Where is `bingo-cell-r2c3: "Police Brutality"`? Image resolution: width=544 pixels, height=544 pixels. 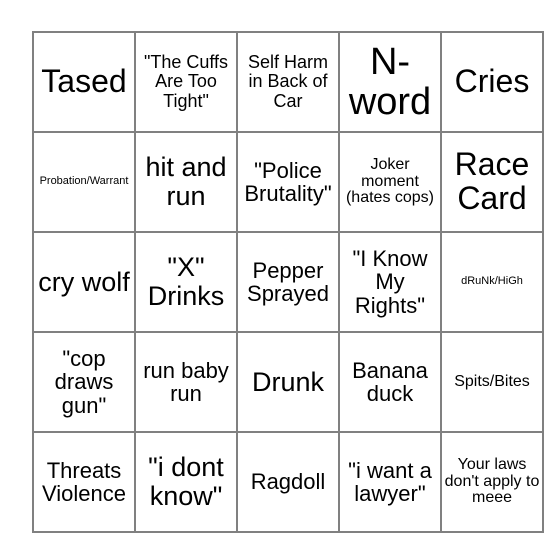
bingo-cell-r2c3: "Police Brutality" is located at coordinates (288, 182).